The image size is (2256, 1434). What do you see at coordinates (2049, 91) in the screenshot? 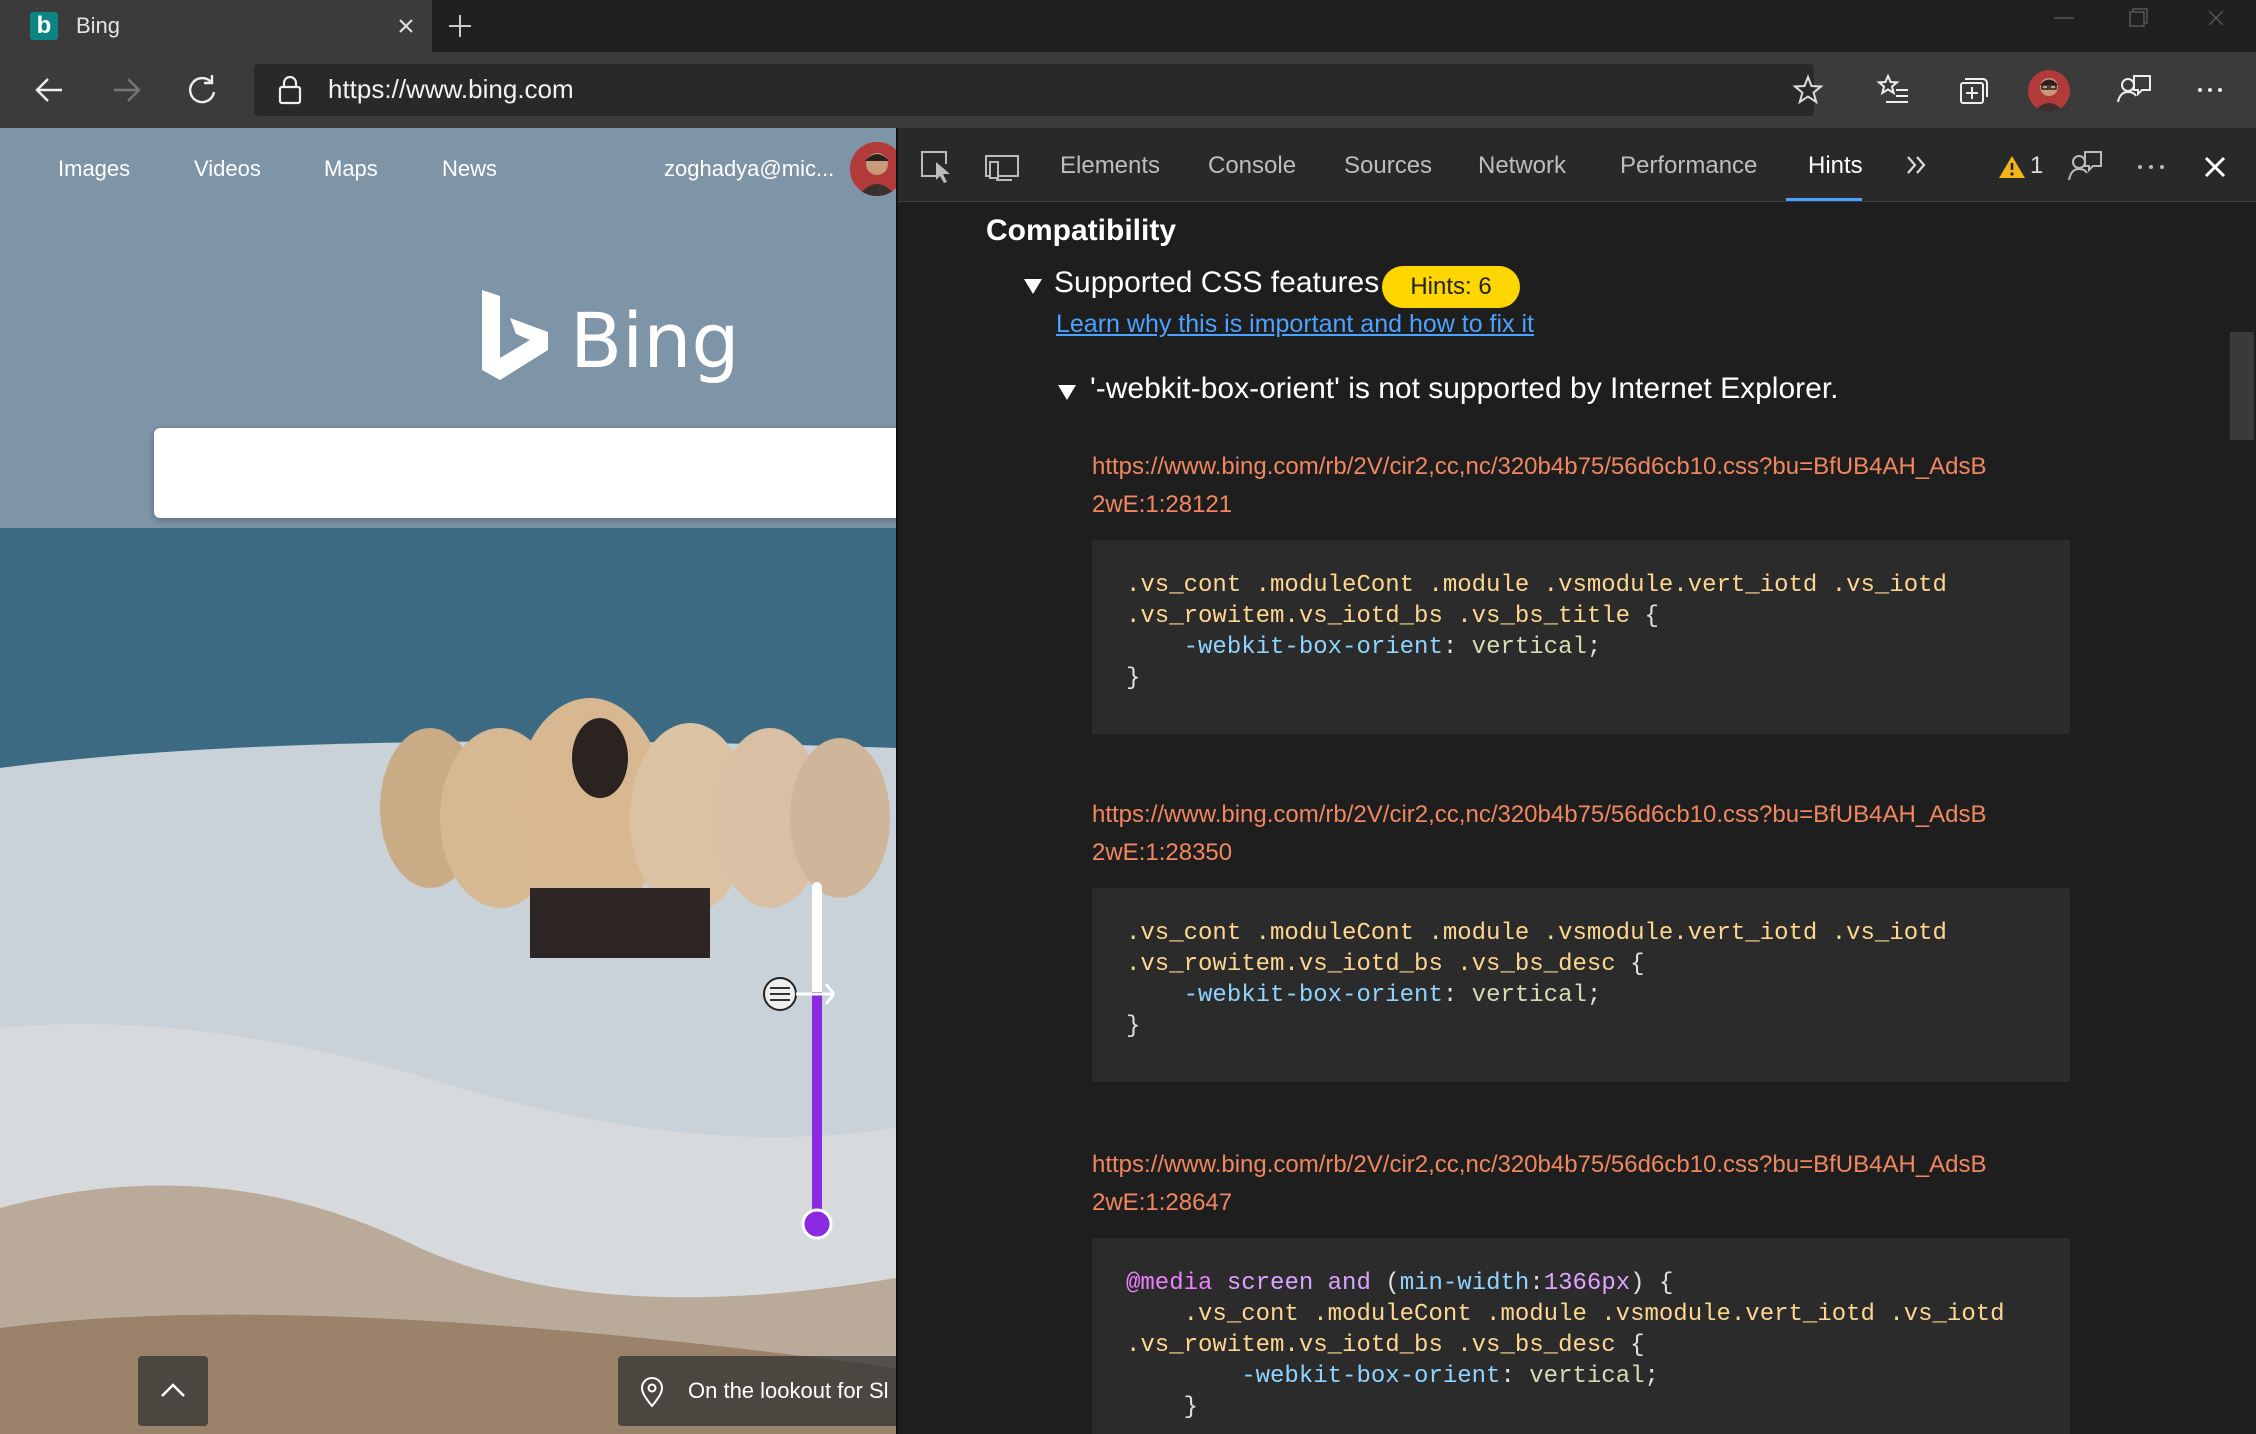
I see `profile-avatar` at bounding box center [2049, 91].